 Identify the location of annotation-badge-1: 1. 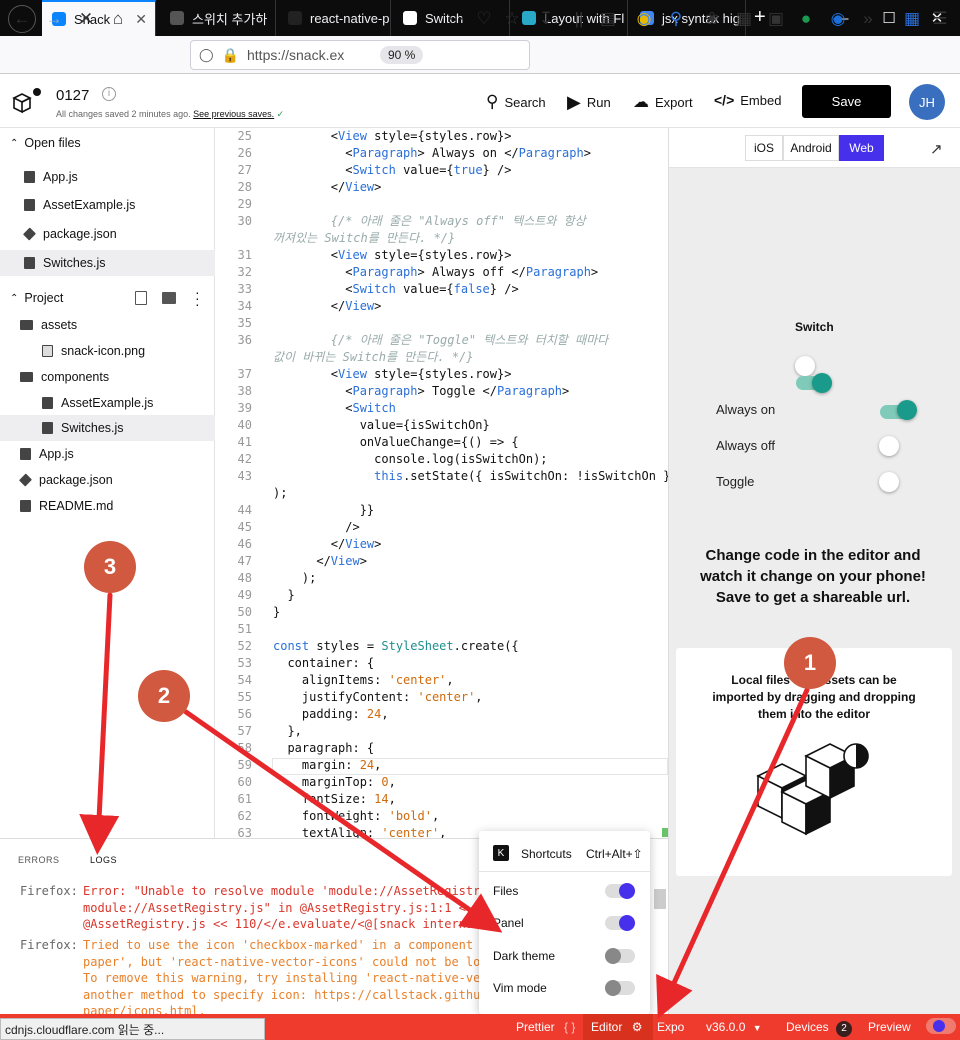
(810, 663).